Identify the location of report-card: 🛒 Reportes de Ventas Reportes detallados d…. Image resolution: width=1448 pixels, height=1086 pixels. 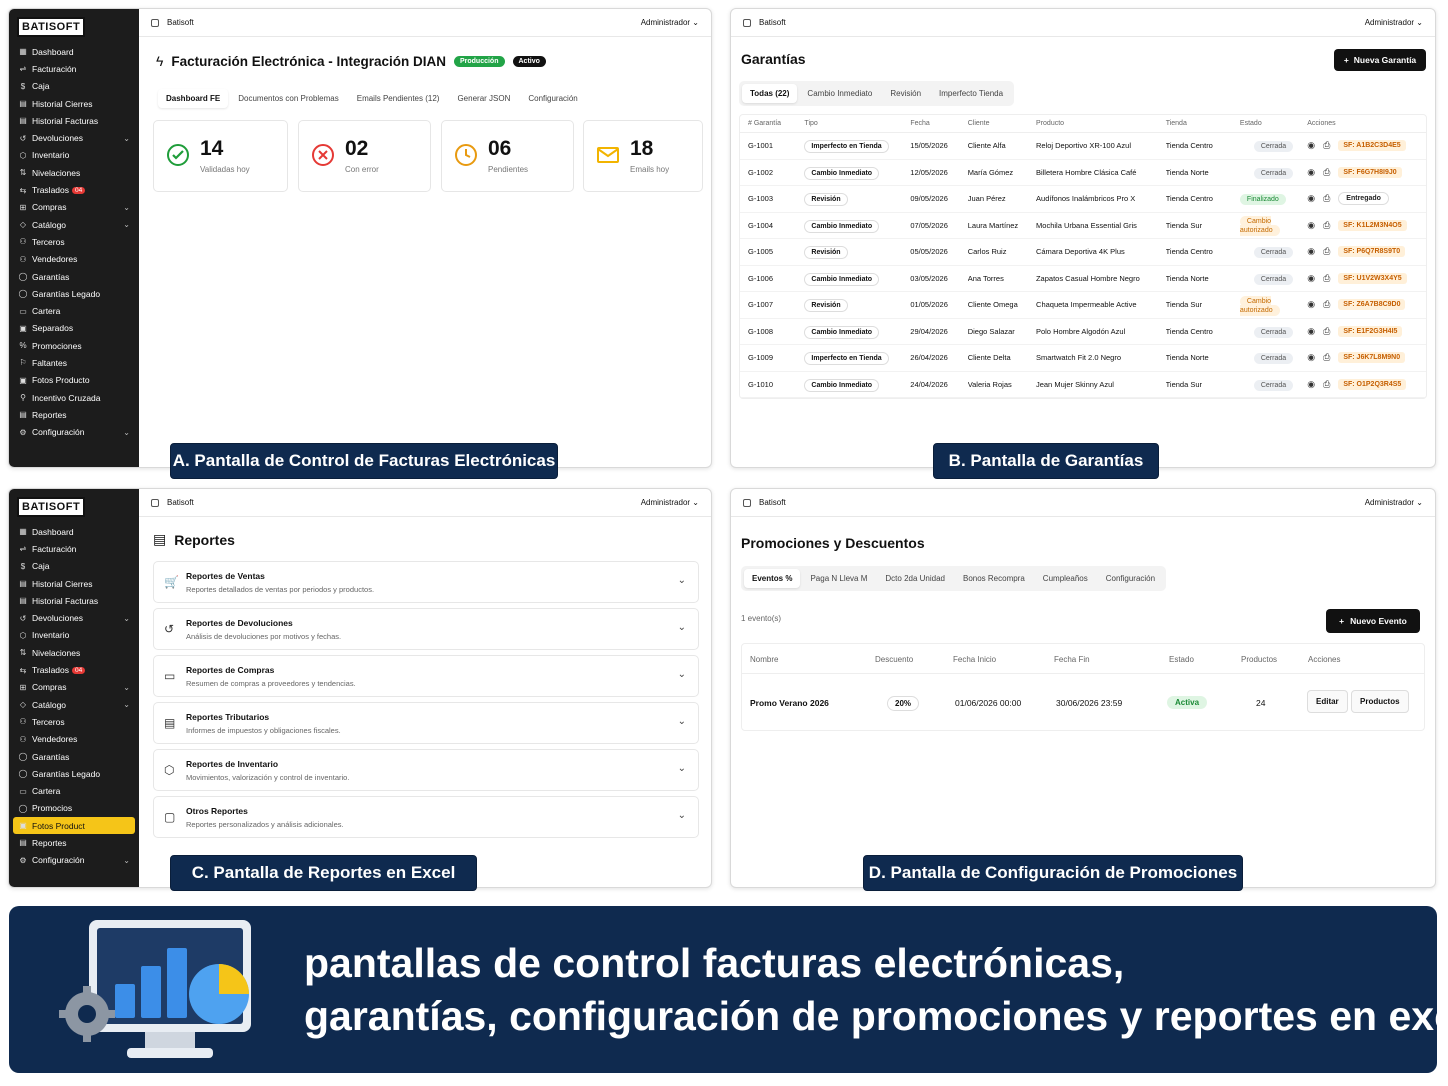
(426, 582).